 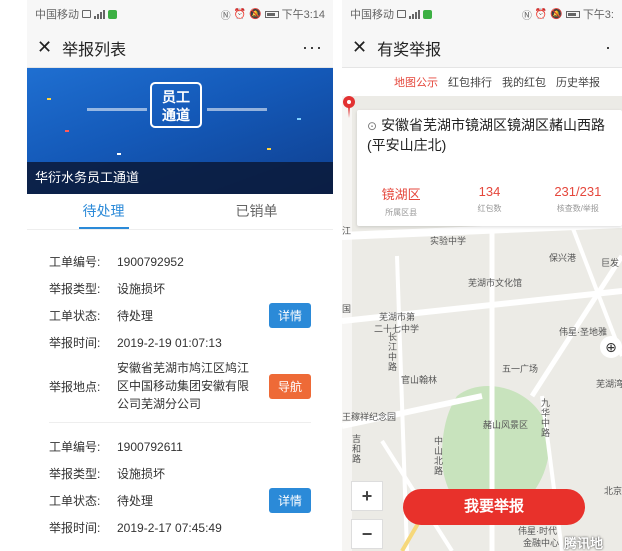 What do you see at coordinates (613, 491) in the screenshot?
I see `map-label: 北京` at bounding box center [613, 491].